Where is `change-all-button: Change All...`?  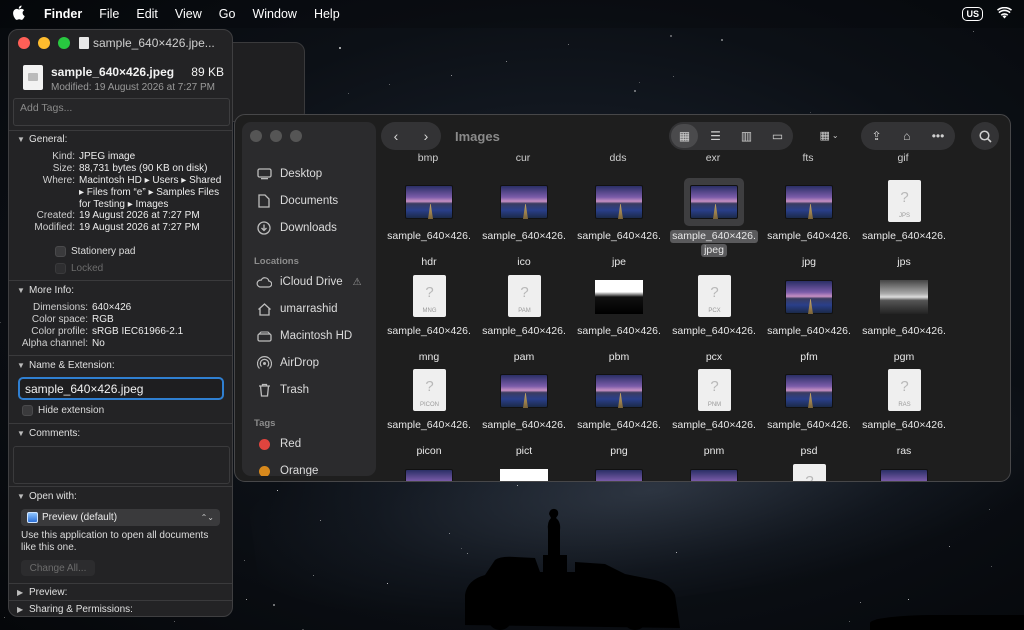
change-all-button: Change All... is located at coordinates (58, 568).